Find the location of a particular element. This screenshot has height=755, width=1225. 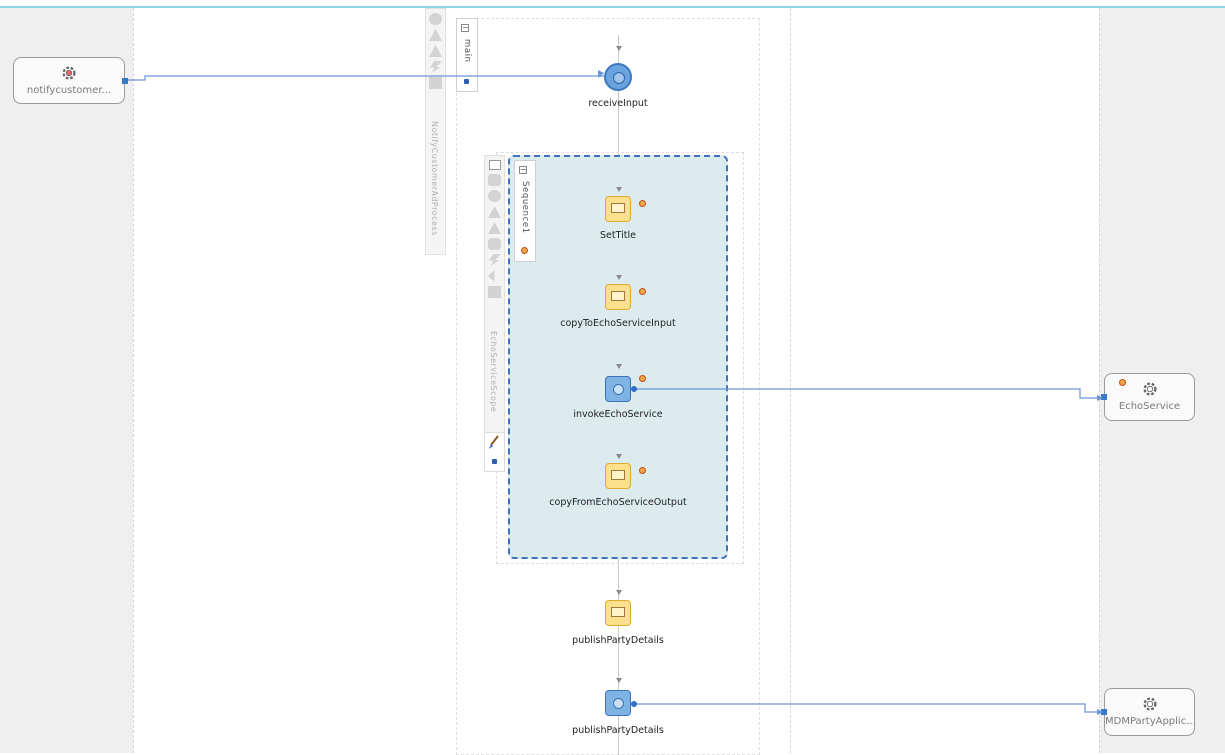

link-invoke-echoservice is located at coordinates (868, 393).